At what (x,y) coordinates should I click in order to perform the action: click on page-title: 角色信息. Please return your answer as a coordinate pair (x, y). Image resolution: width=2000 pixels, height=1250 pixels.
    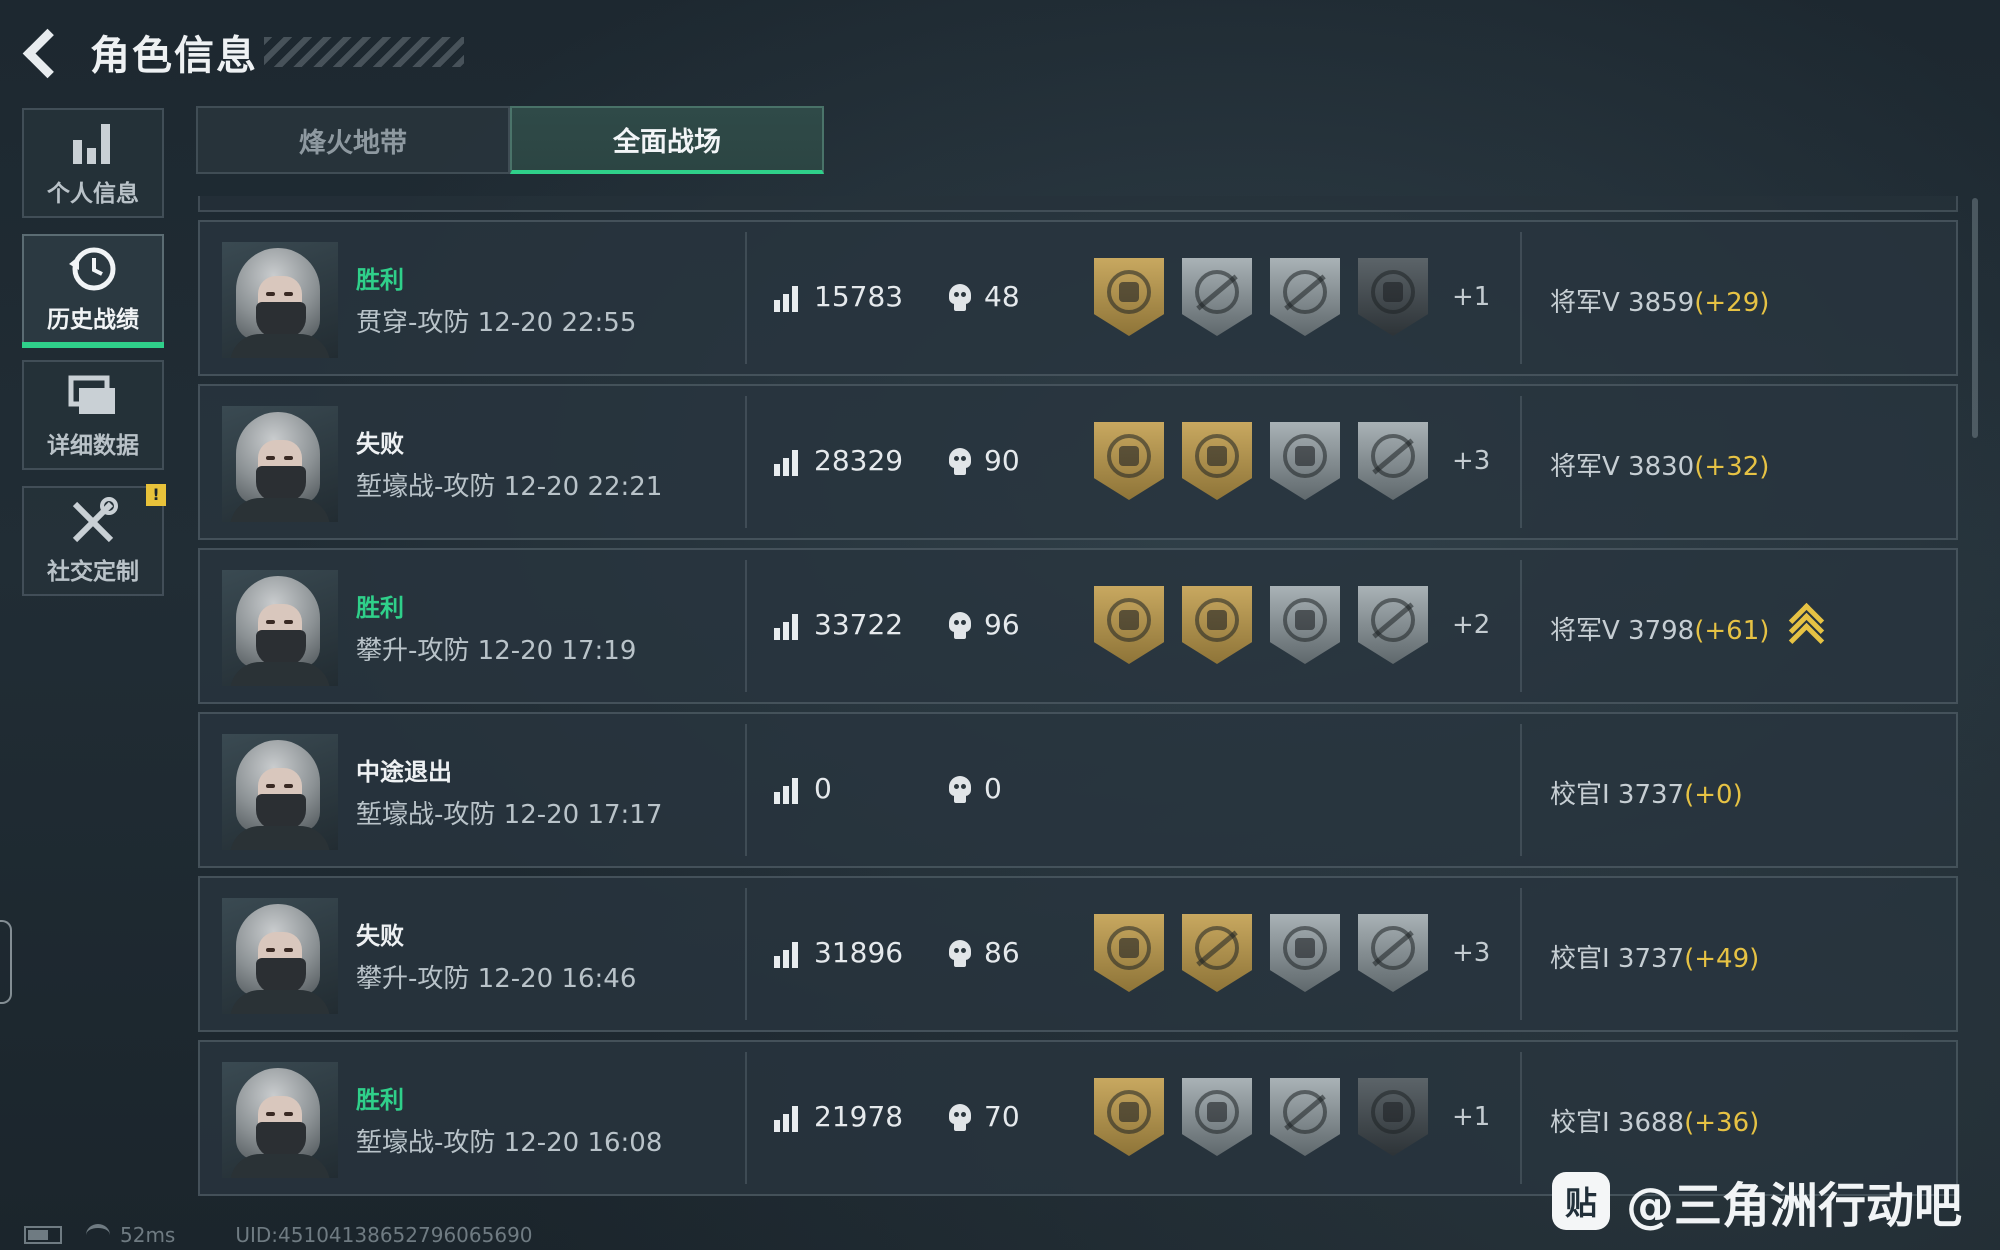
    Looking at the image, I should click on (174, 56).